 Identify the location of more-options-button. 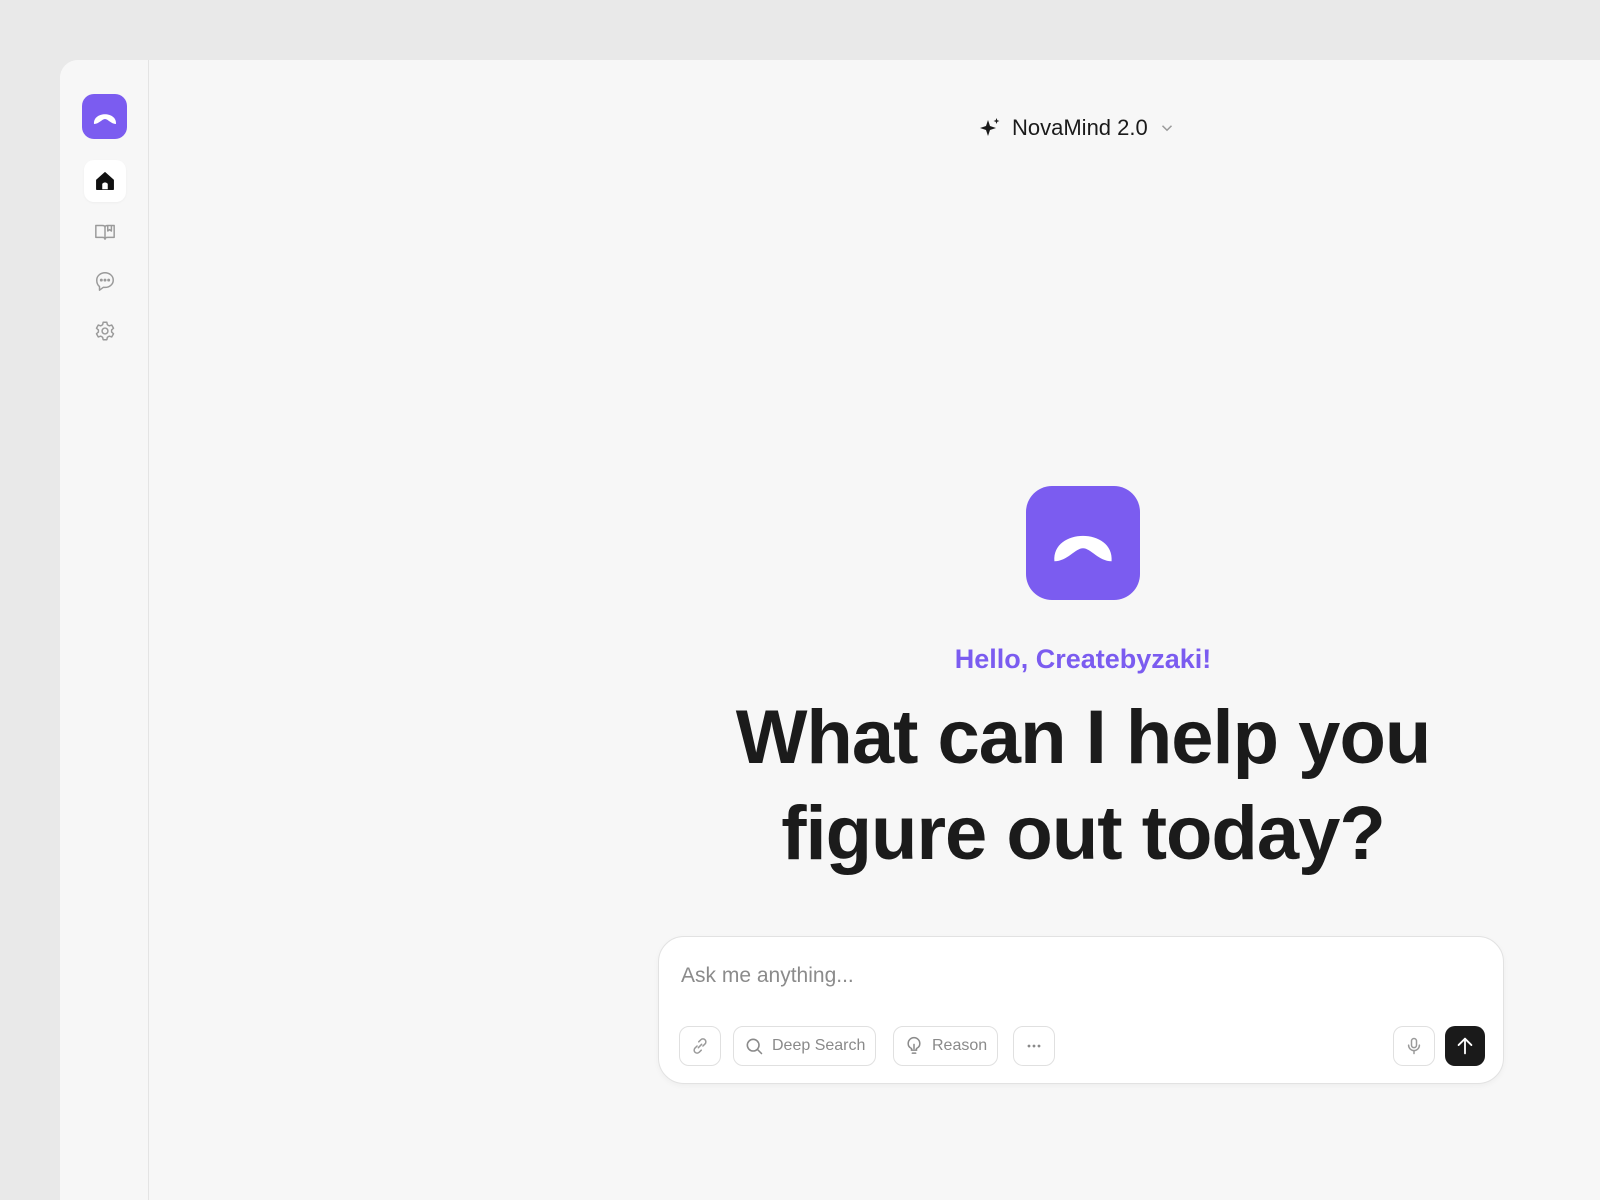
(1034, 1046).